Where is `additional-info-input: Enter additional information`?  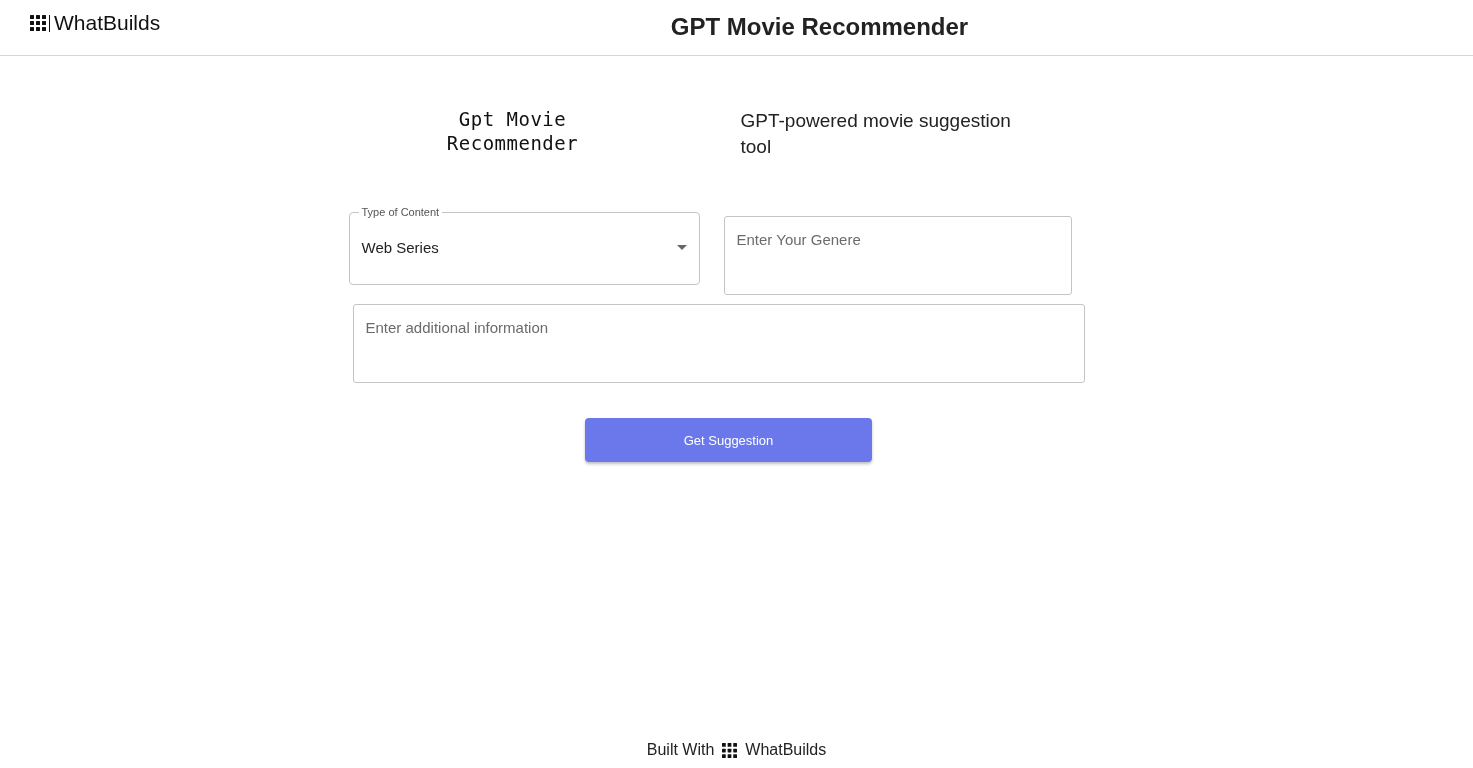
additional-info-input: Enter additional information is located at coordinates (718, 343).